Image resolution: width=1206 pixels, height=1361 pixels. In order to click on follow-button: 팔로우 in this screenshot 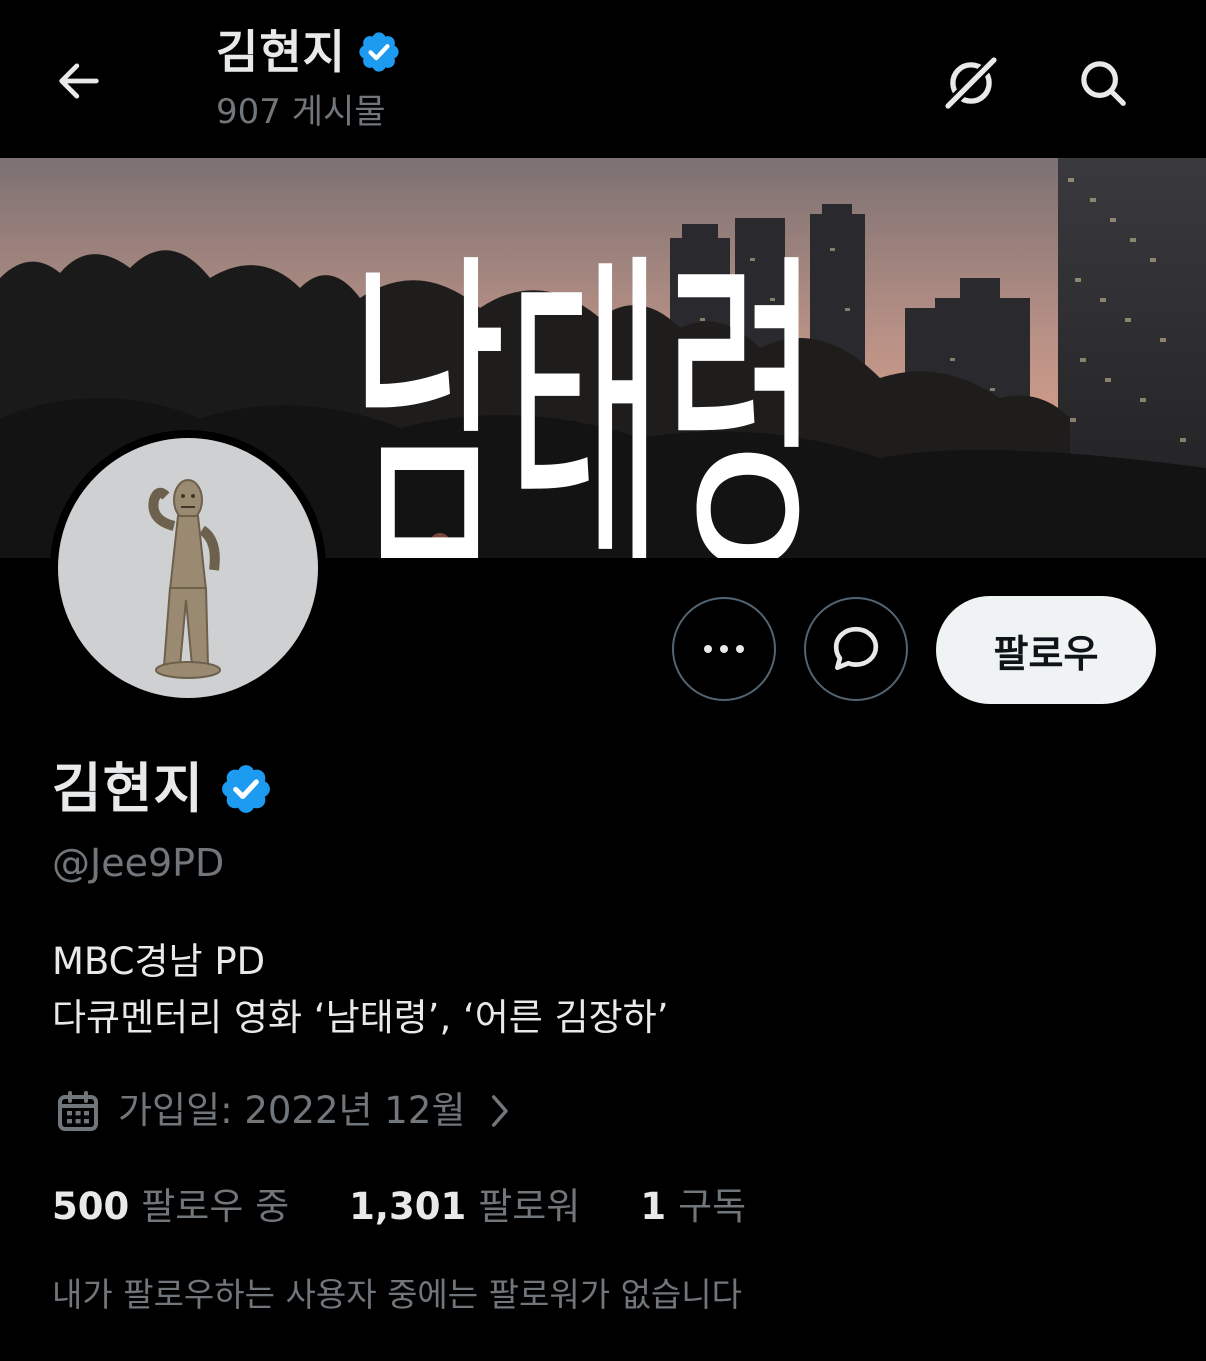, I will do `click(1046, 650)`.